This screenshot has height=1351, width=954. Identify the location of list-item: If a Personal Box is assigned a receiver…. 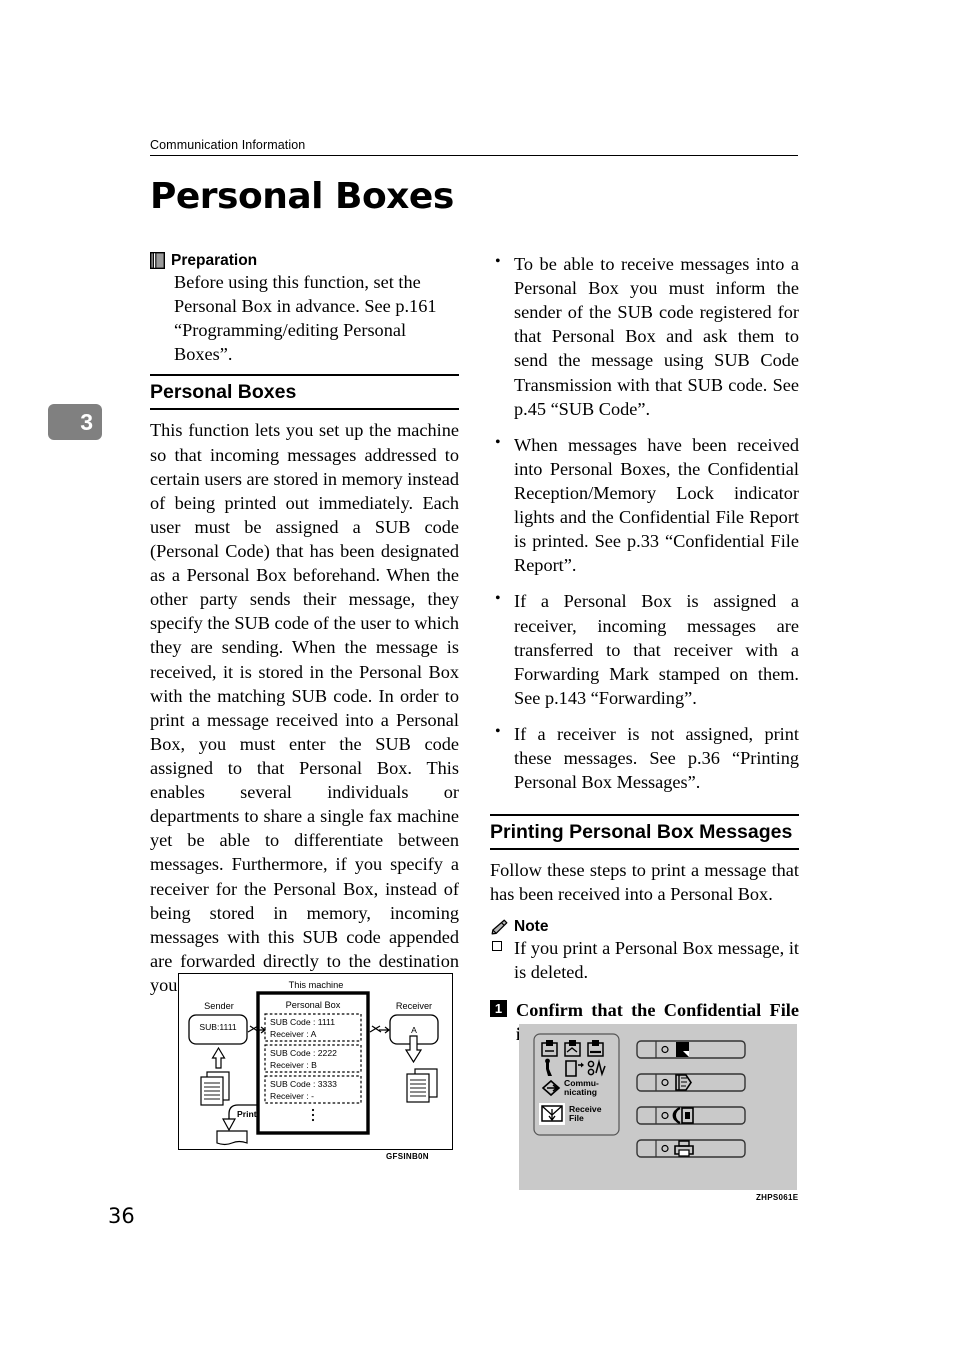
(644, 649).